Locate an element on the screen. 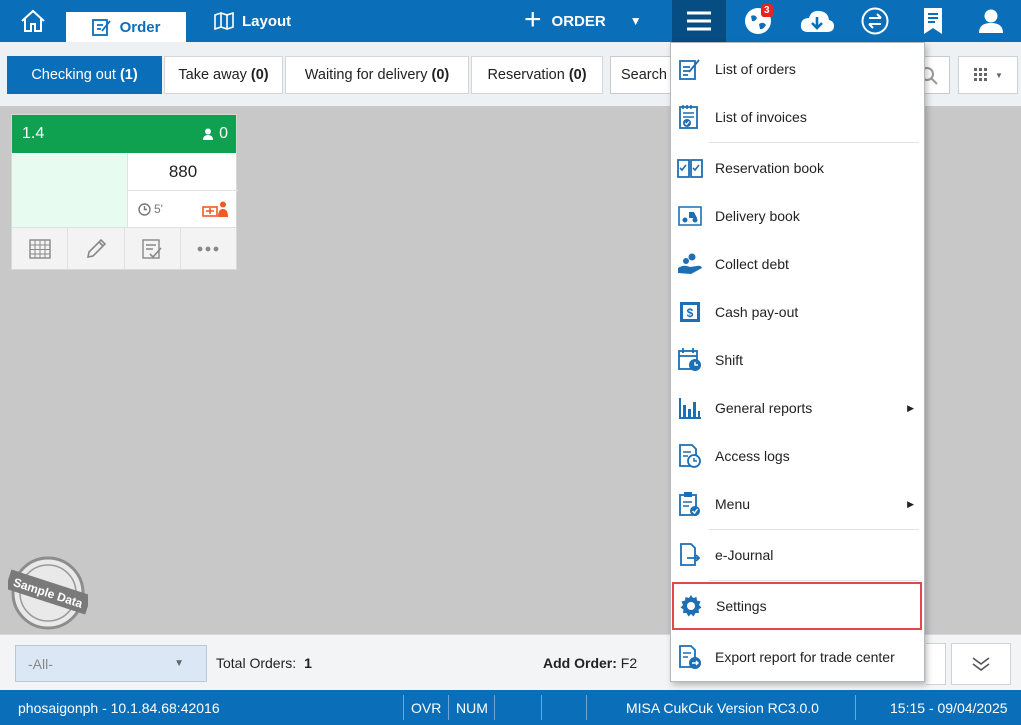 Image resolution: width=1021 pixels, height=725 pixels. menu-item-general-reports: General reports ▶ is located at coordinates (797, 408).